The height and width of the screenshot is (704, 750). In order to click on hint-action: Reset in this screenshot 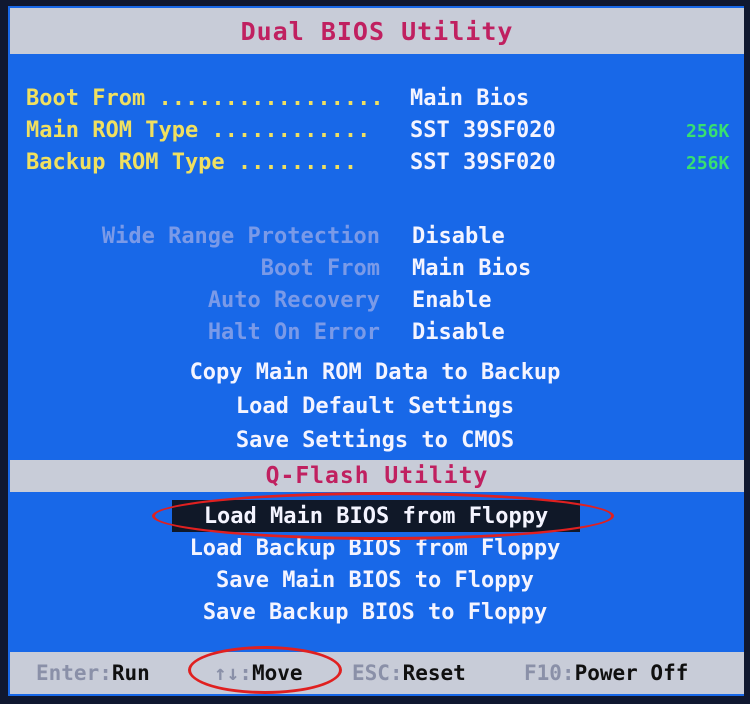, I will do `click(434, 673)`.